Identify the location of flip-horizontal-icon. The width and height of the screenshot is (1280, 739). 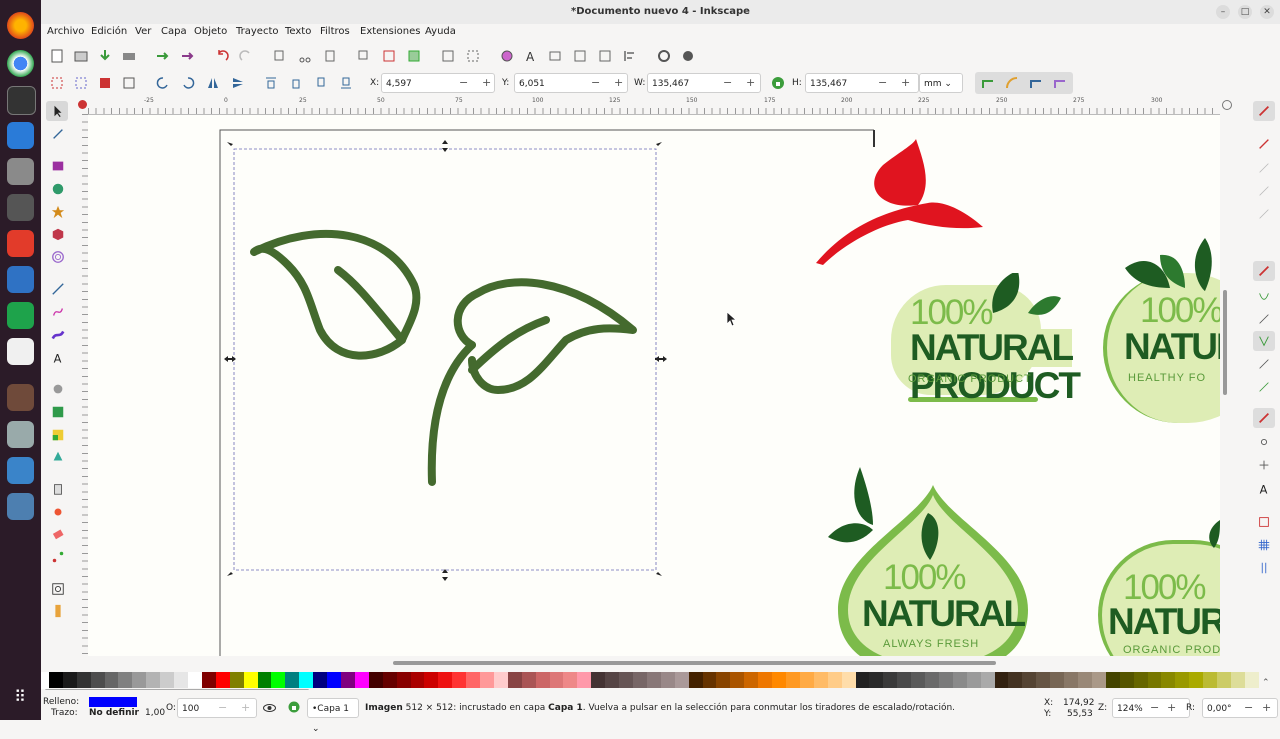
(213, 83).